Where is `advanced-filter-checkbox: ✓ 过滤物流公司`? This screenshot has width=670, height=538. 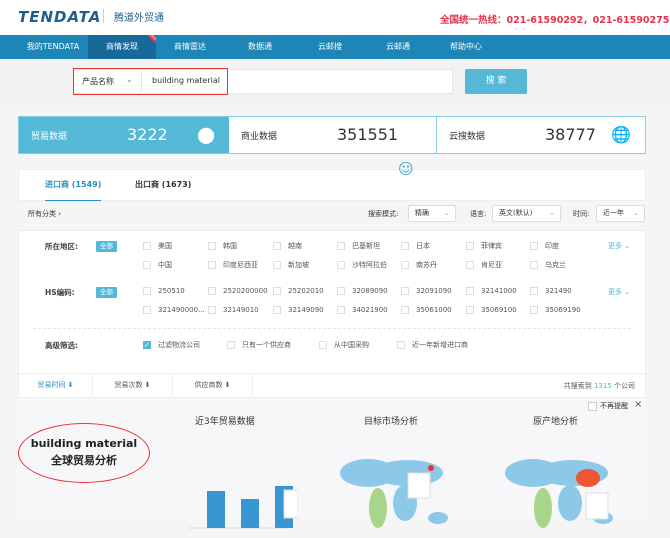
advanced-filter-checkbox: ✓ 过滤物流公司 is located at coordinates (171, 345).